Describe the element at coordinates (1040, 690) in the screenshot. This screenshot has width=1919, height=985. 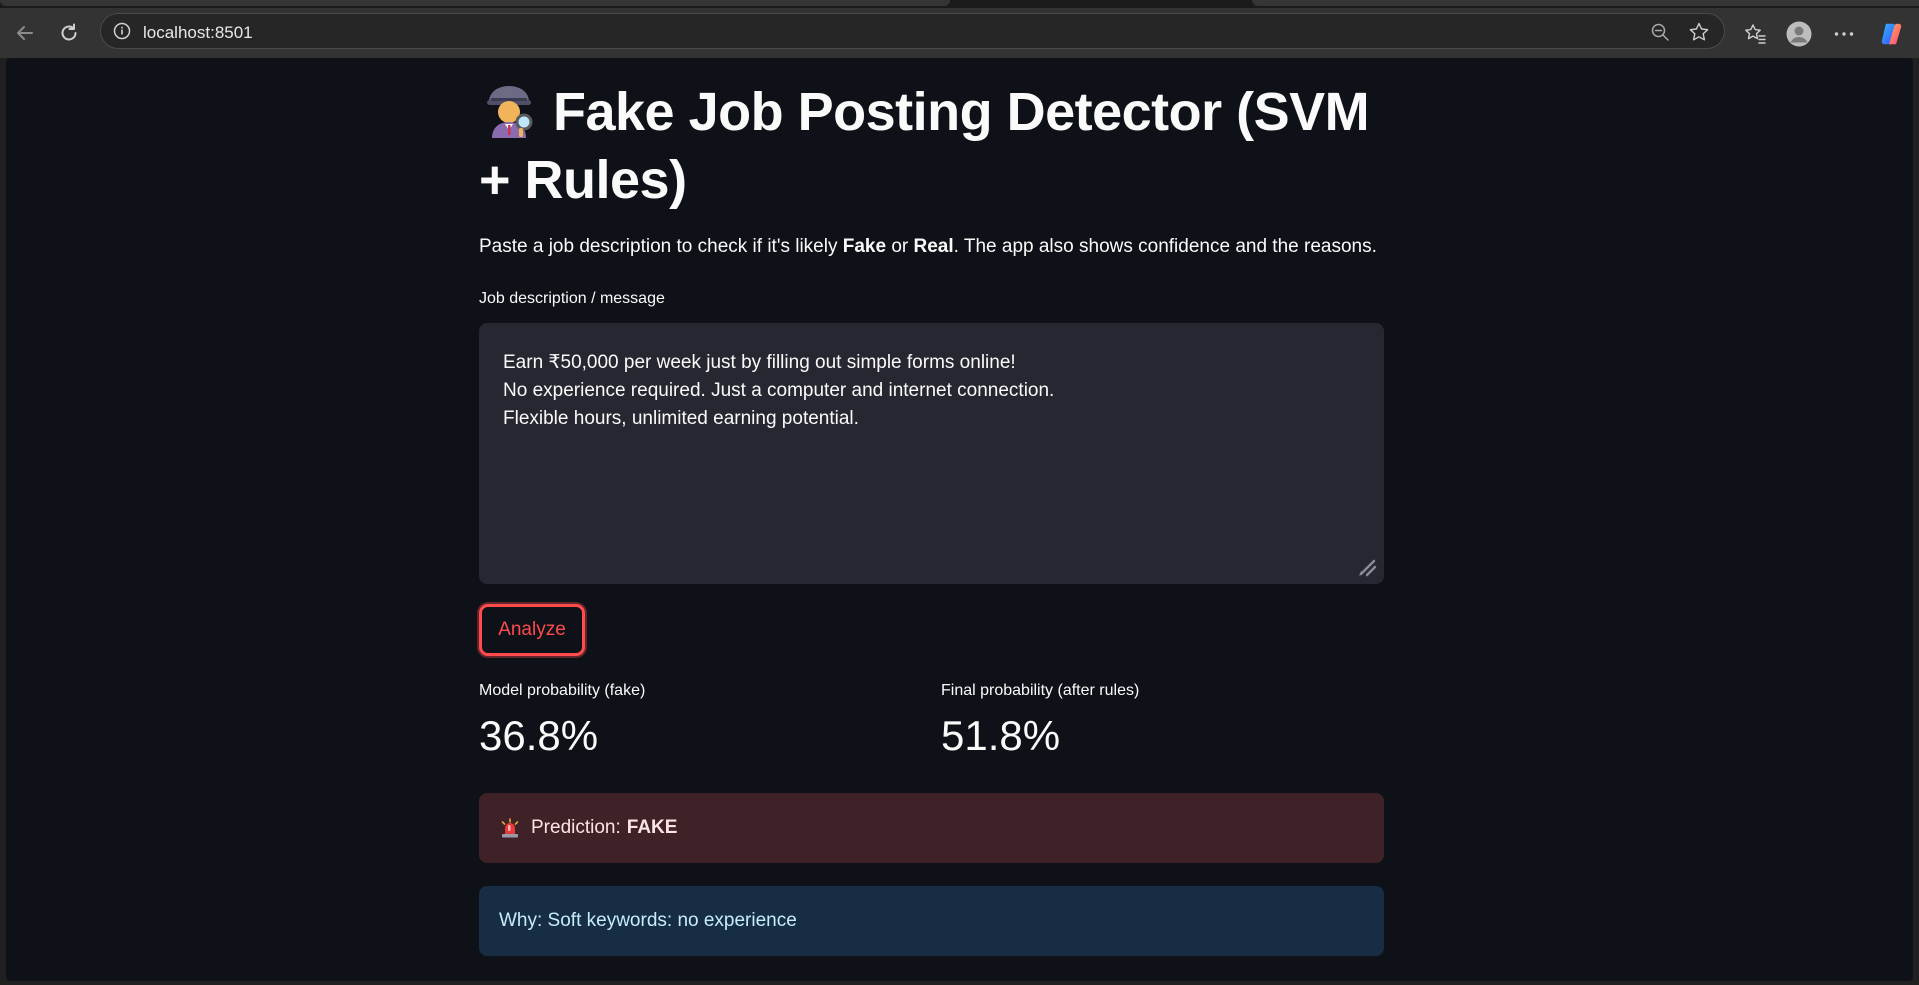
I see `metric-label: Final probability (after rules)` at that location.